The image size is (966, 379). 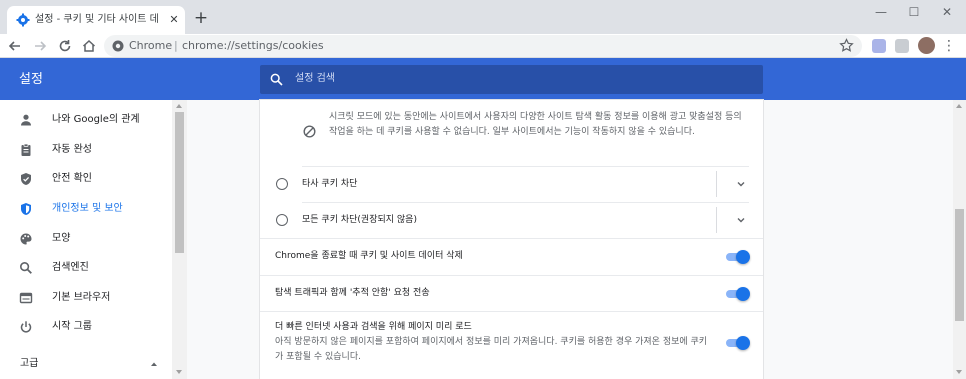 I want to click on block-third-party-radio, so click(x=282, y=184).